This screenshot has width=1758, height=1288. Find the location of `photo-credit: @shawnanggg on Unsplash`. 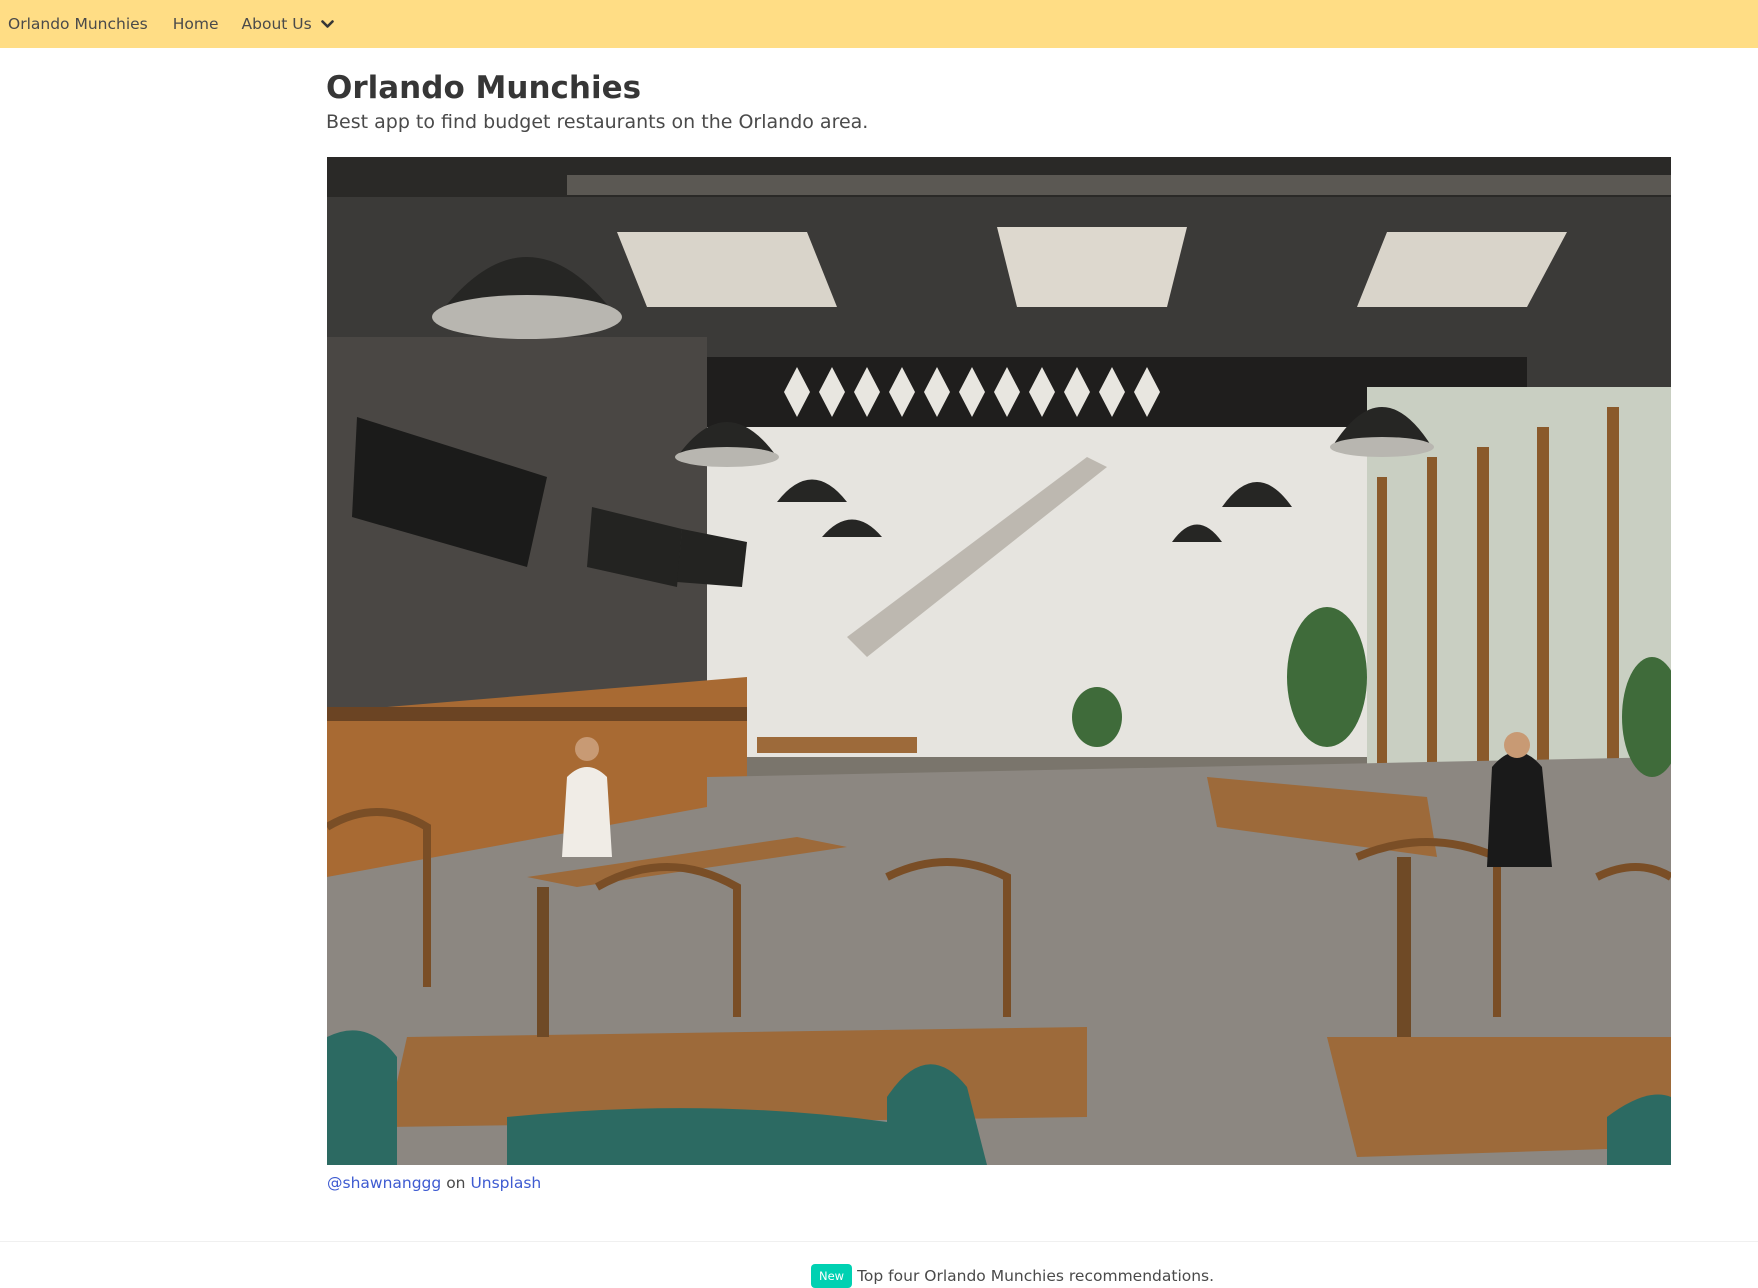

photo-credit: @shawnanggg on Unsplash is located at coordinates (434, 1183).